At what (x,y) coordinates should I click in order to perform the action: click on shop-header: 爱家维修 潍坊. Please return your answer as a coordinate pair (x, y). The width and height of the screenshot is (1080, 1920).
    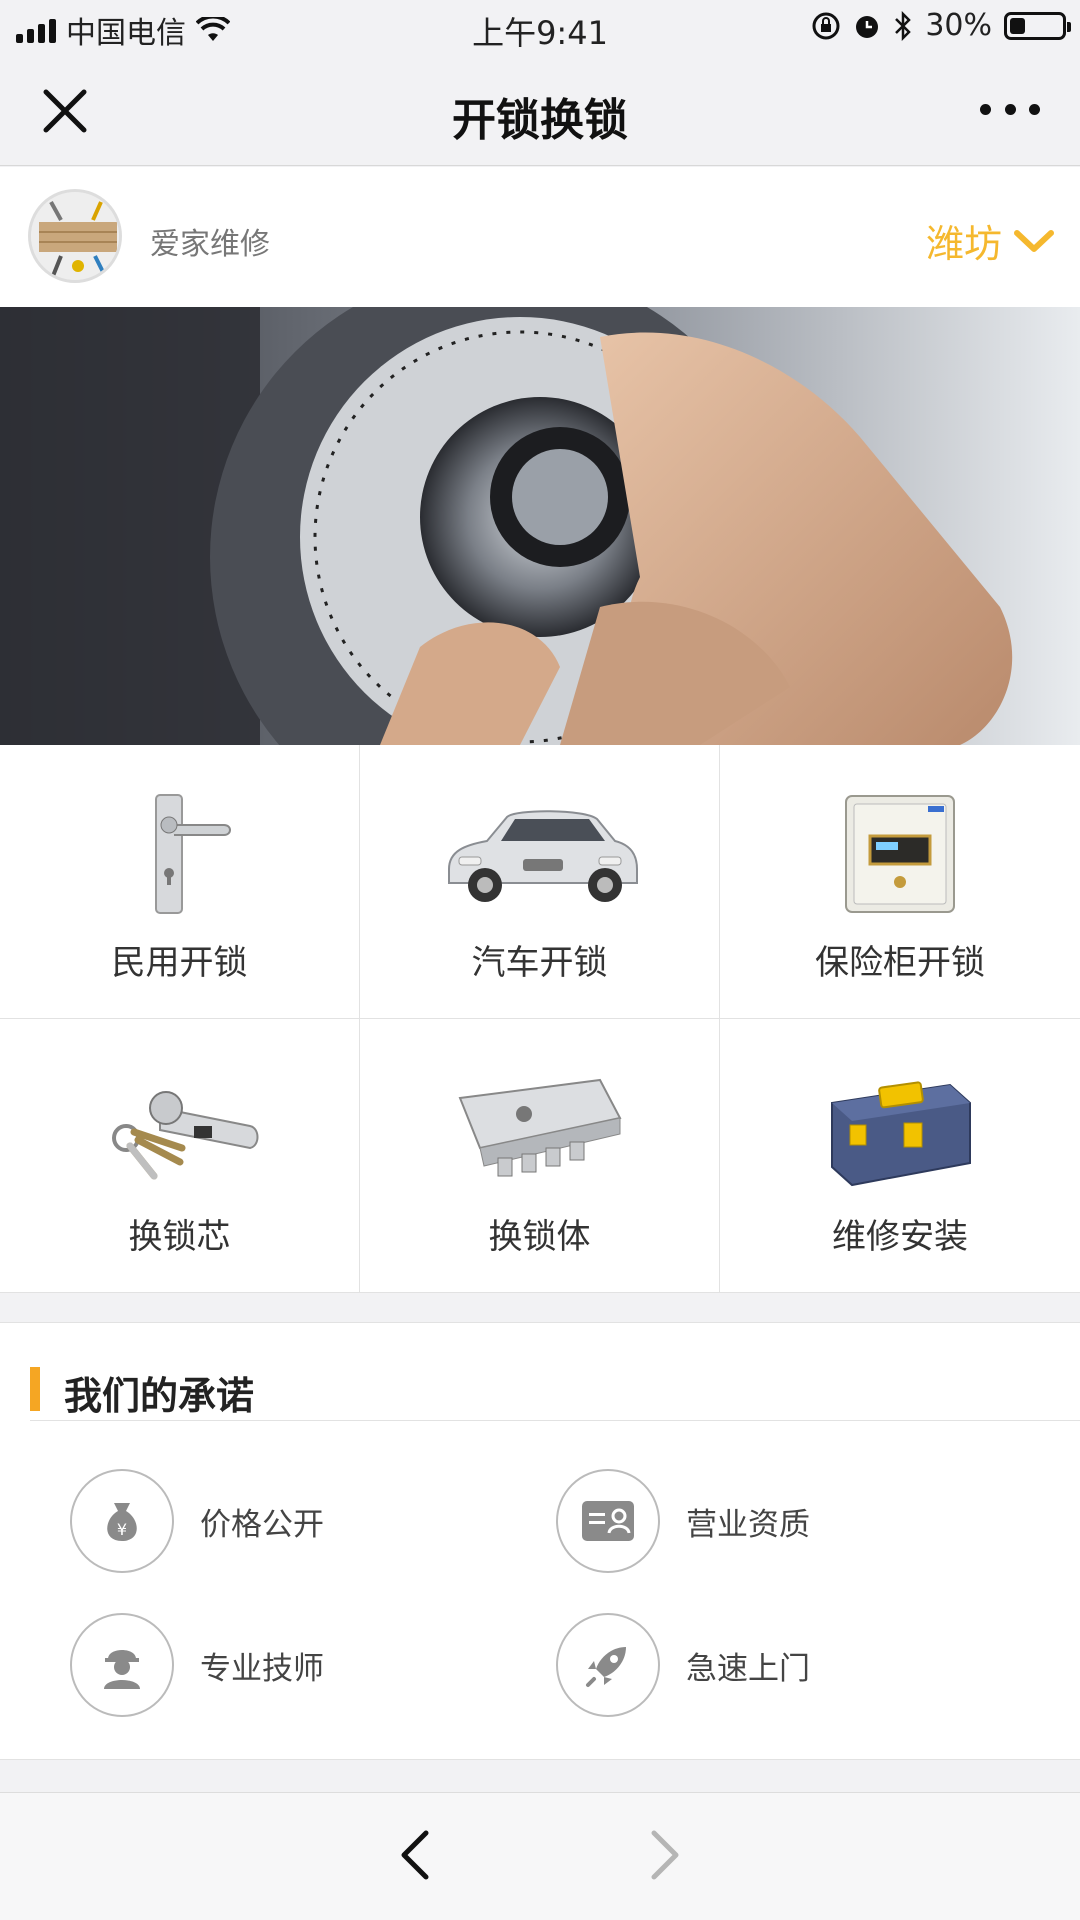
    Looking at the image, I should click on (540, 237).